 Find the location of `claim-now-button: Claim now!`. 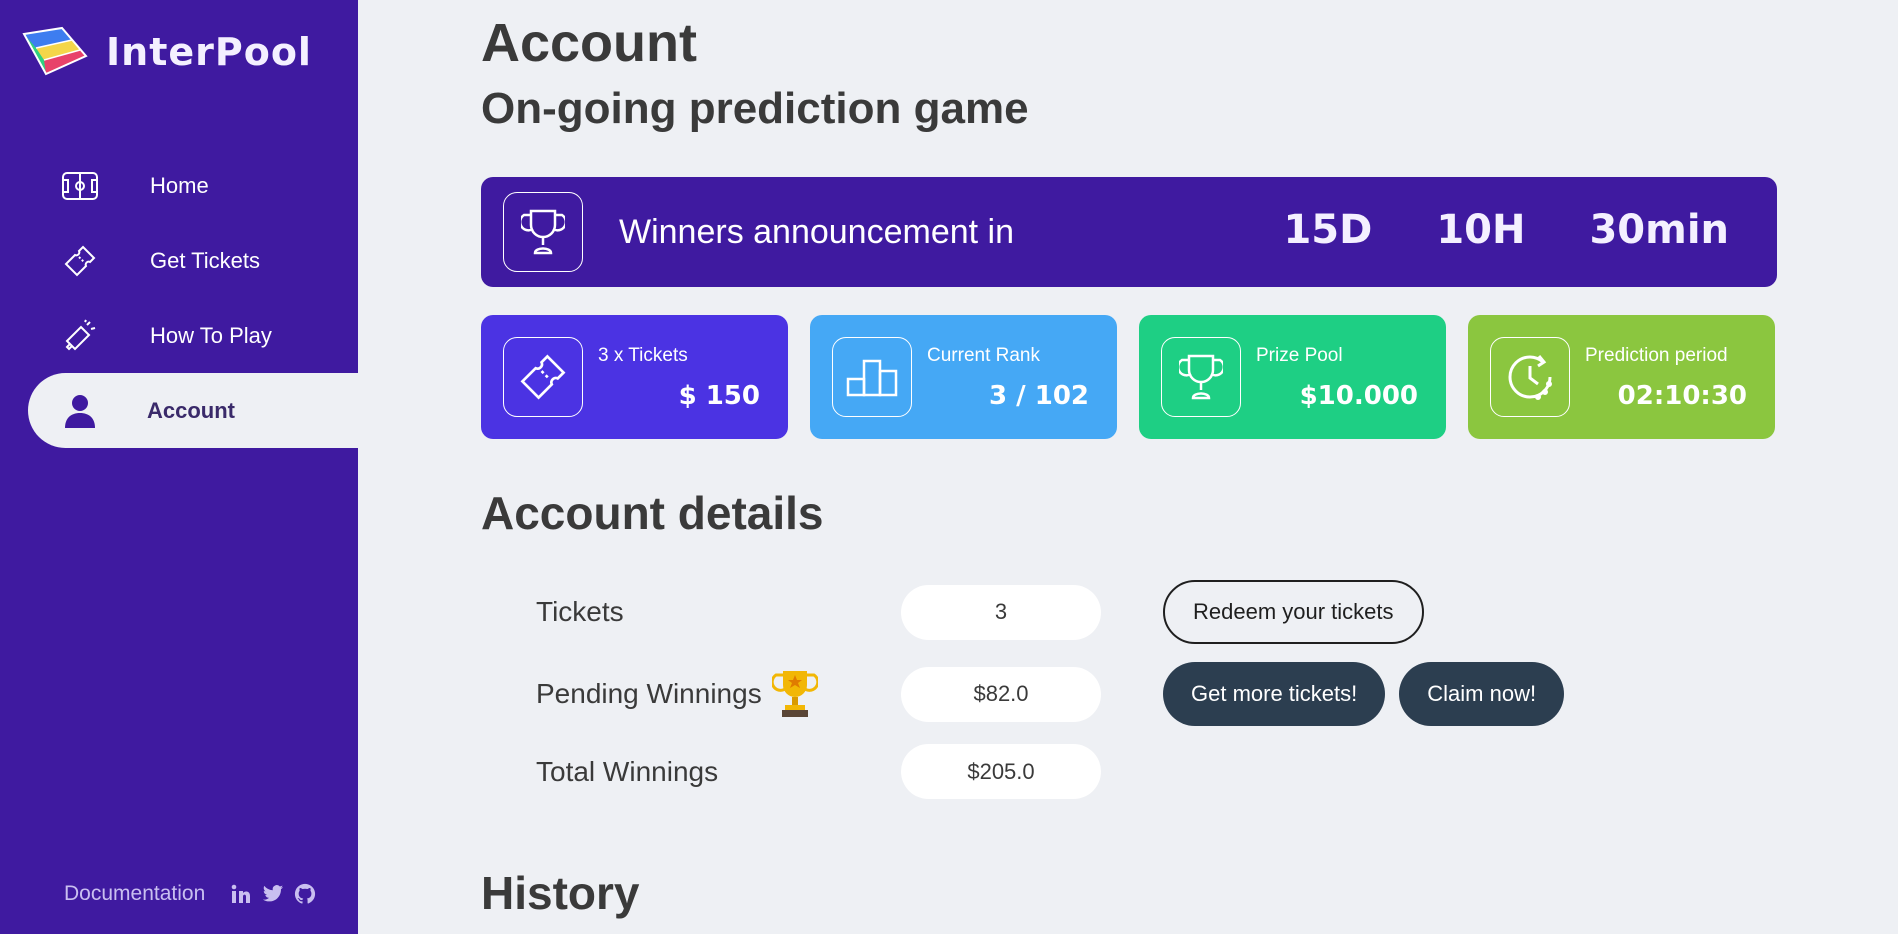

claim-now-button: Claim now! is located at coordinates (1482, 694).